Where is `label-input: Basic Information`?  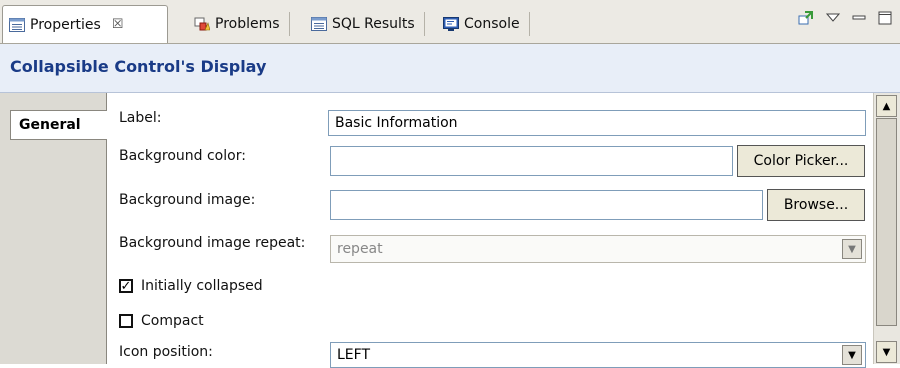
label-input: Basic Information is located at coordinates (597, 123).